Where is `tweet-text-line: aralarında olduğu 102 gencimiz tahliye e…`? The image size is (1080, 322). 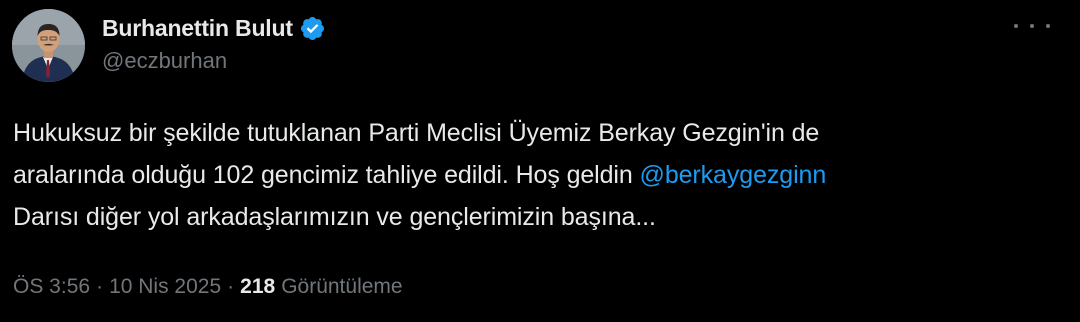
tweet-text-line: aralarında olduğu 102 gencimiz tahliye e… is located at coordinates (538, 175).